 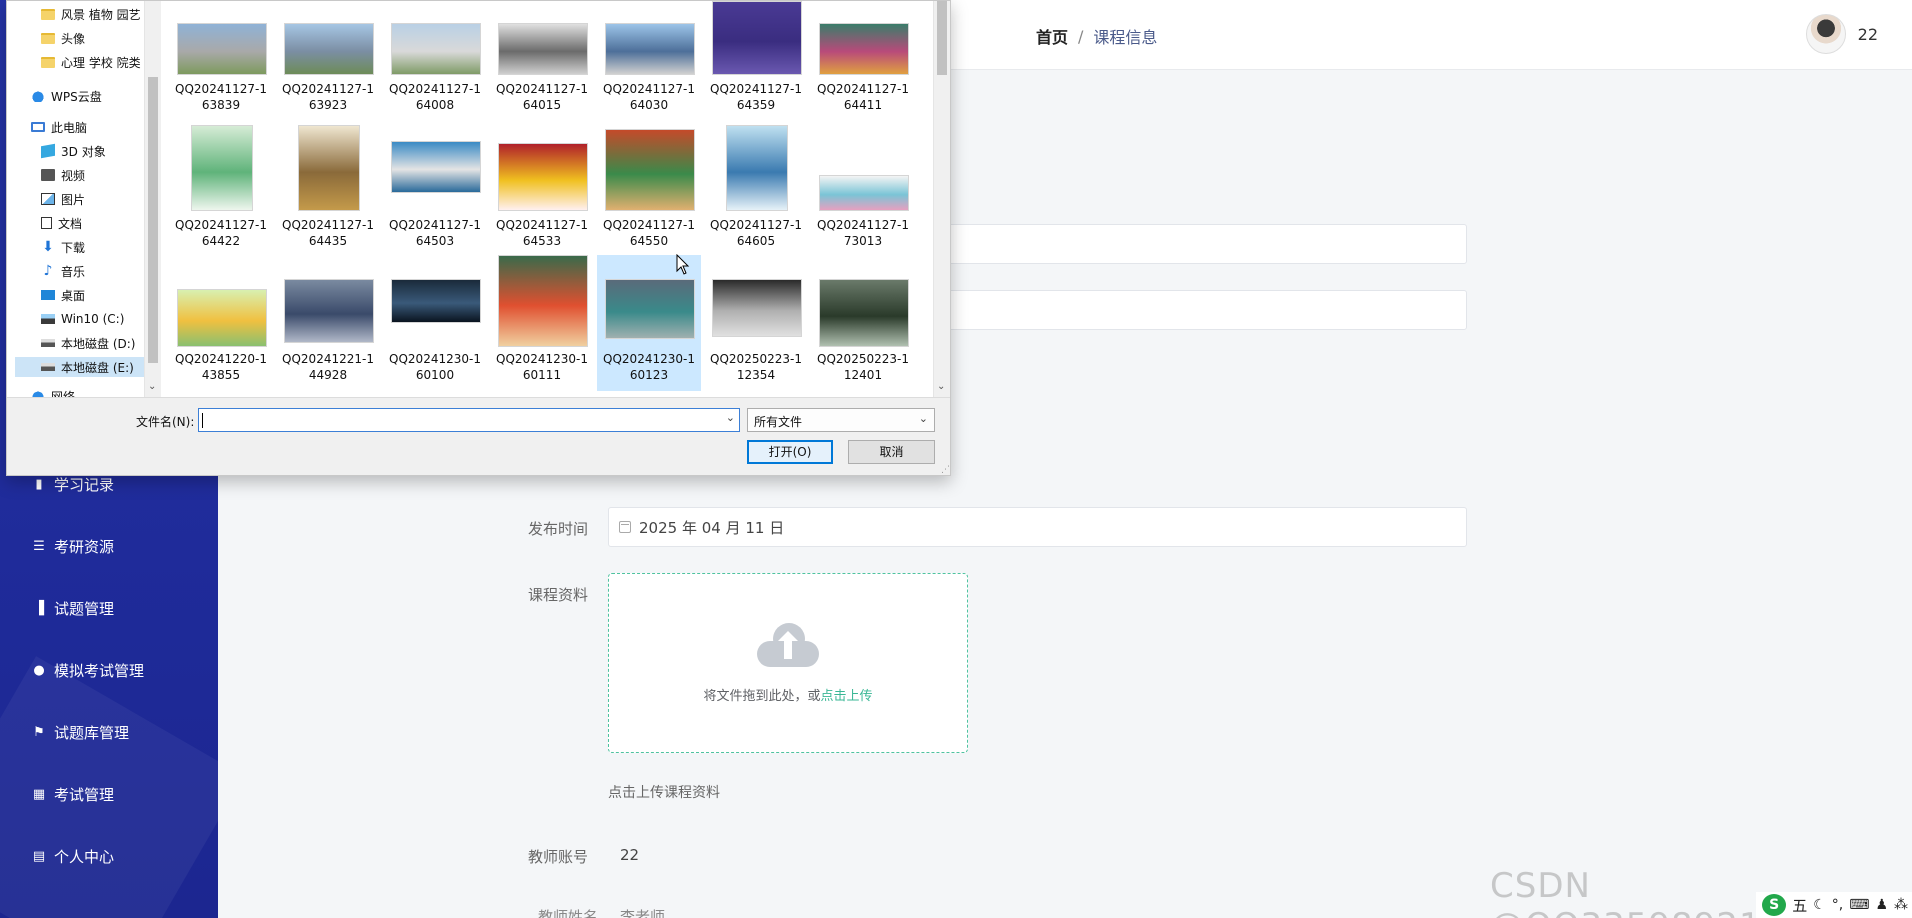 I want to click on cancel-button: 取消, so click(x=891, y=452).